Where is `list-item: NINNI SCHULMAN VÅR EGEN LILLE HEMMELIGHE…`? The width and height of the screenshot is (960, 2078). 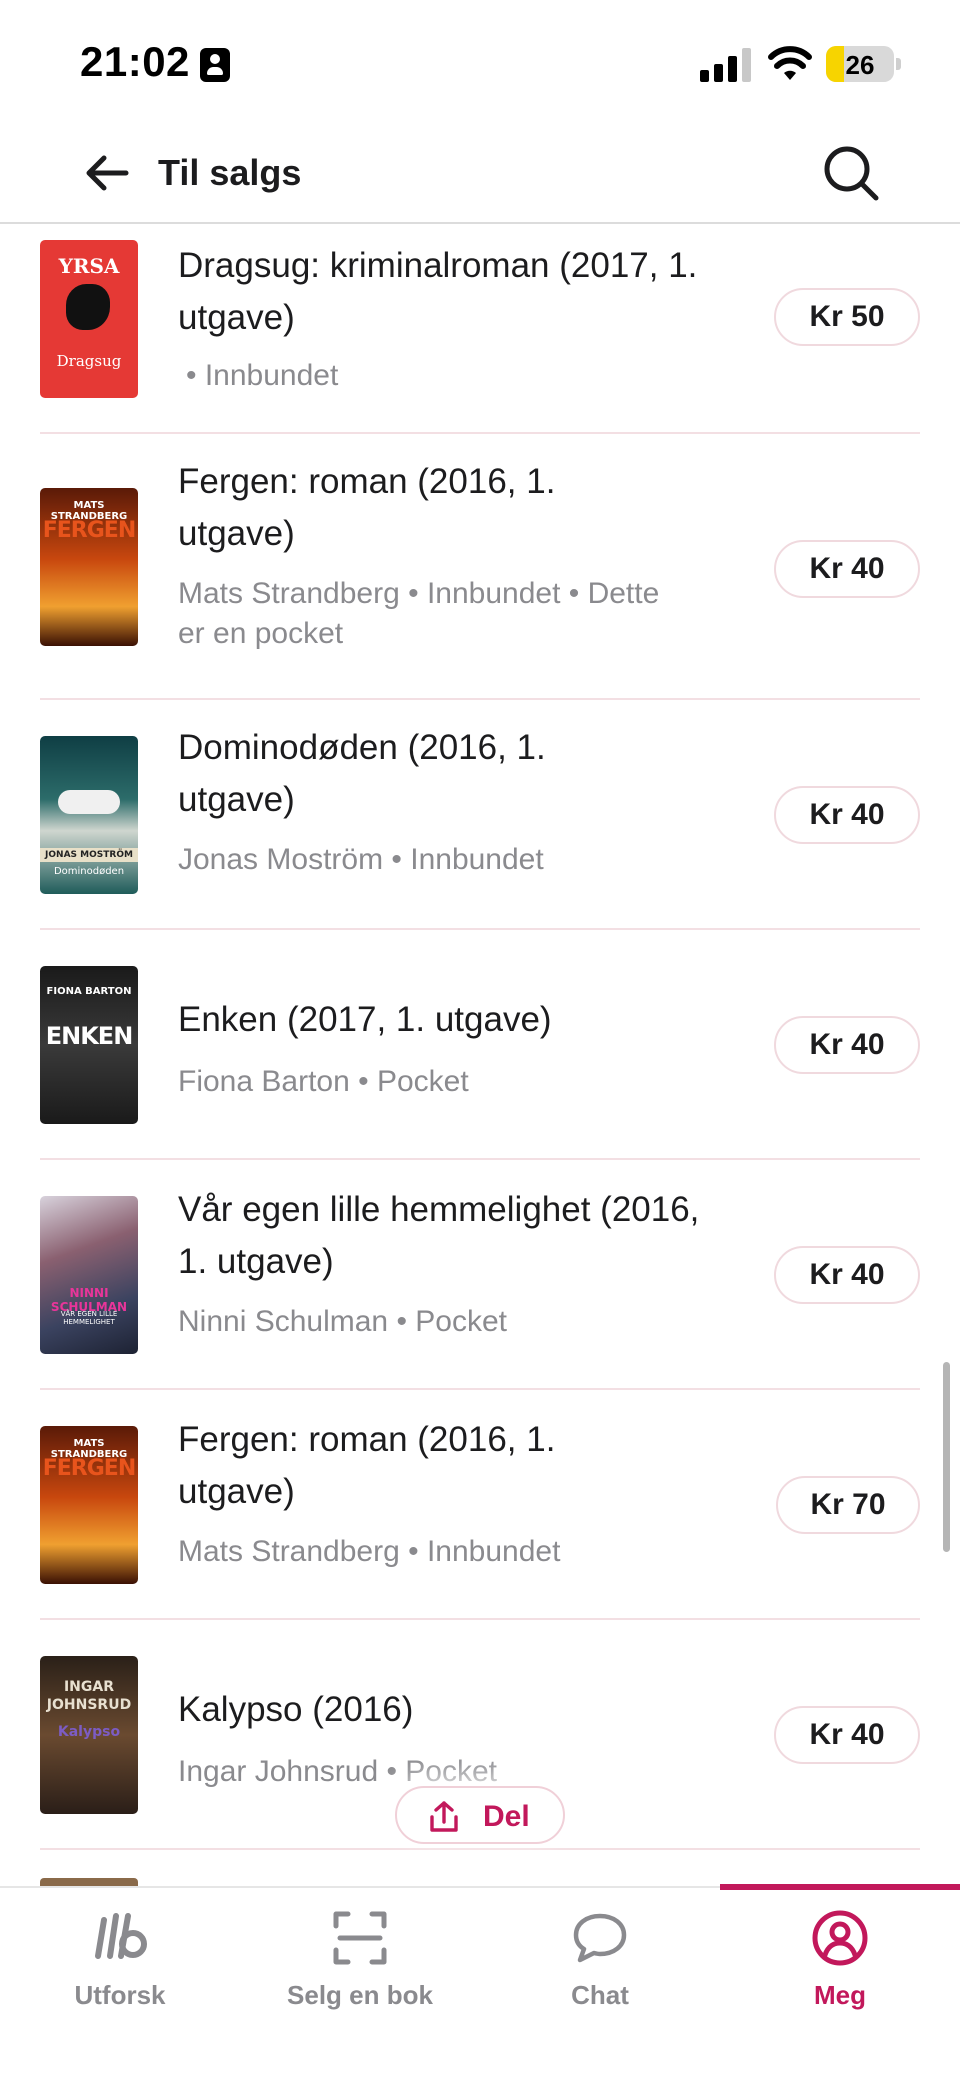 list-item: NINNI SCHULMAN VÅR EGEN LILLE HEMMELIGHE… is located at coordinates (480, 1275).